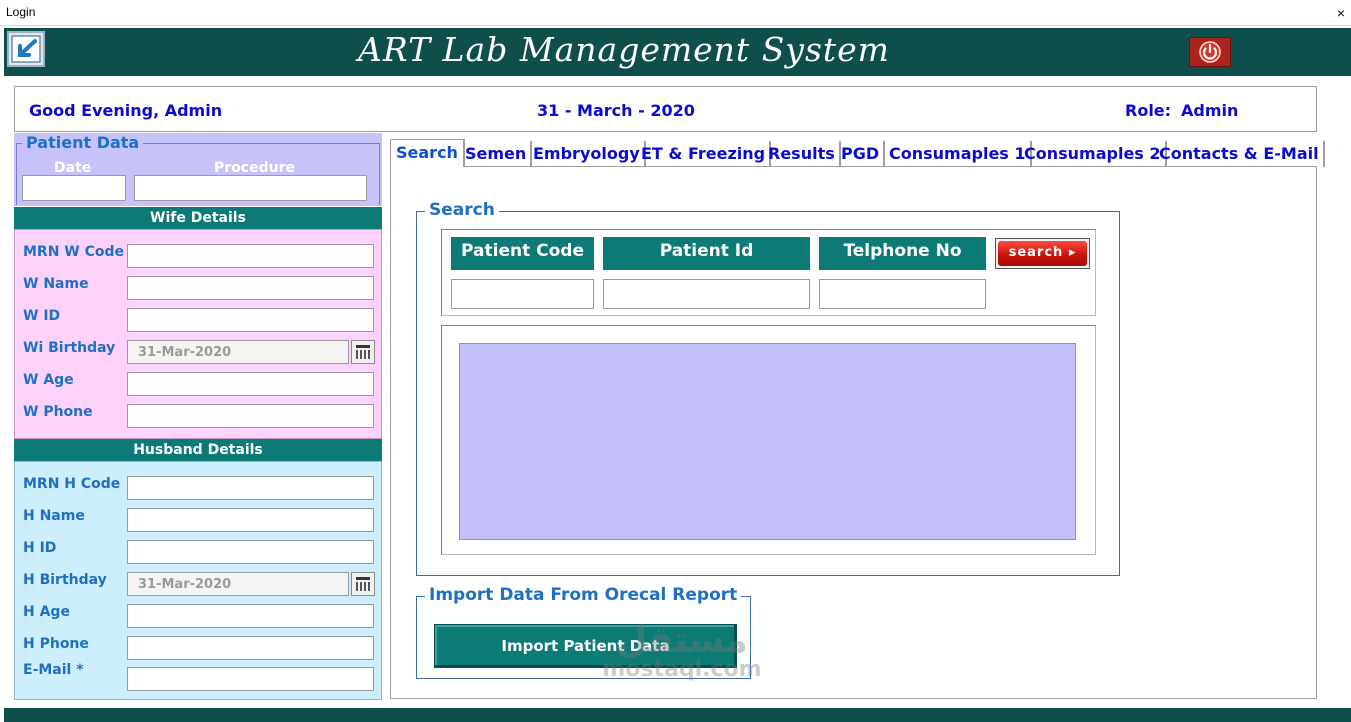 The width and height of the screenshot is (1351, 722). Describe the element at coordinates (250, 520) in the screenshot. I see `husband-name-input` at that location.